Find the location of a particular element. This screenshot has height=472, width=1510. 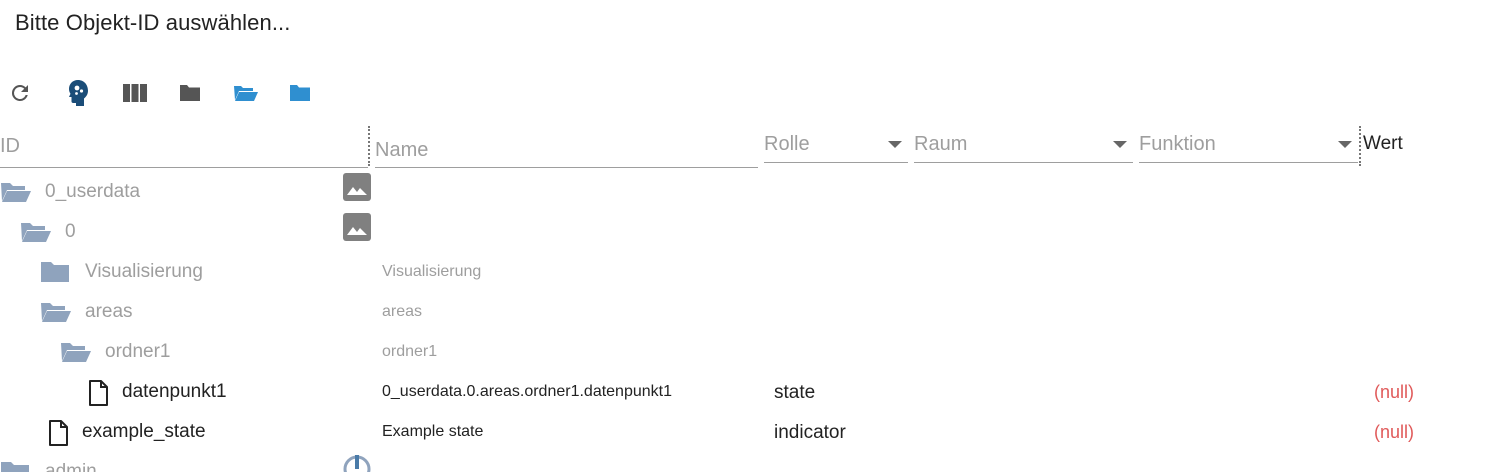

tree-row-name: Visualisierung is located at coordinates (432, 271).